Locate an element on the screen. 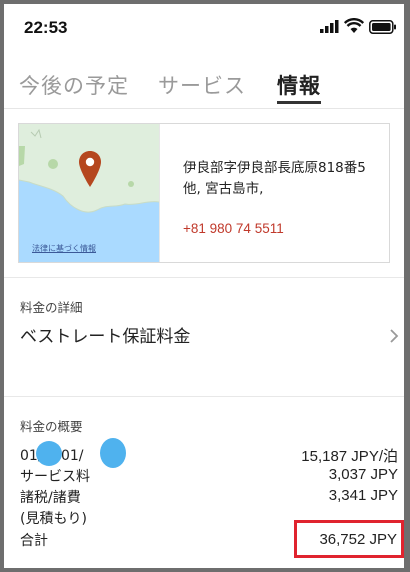 The width and height of the screenshot is (410, 572). cellular-signal-icon is located at coordinates (329, 26).